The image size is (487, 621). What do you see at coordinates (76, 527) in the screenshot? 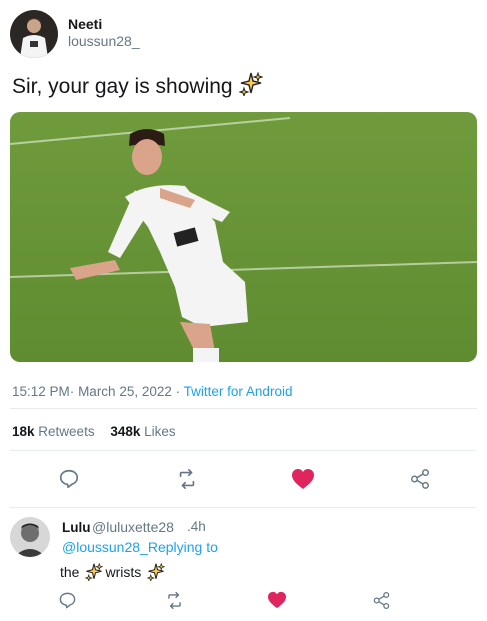
I see `reply-author-name: Lulu` at bounding box center [76, 527].